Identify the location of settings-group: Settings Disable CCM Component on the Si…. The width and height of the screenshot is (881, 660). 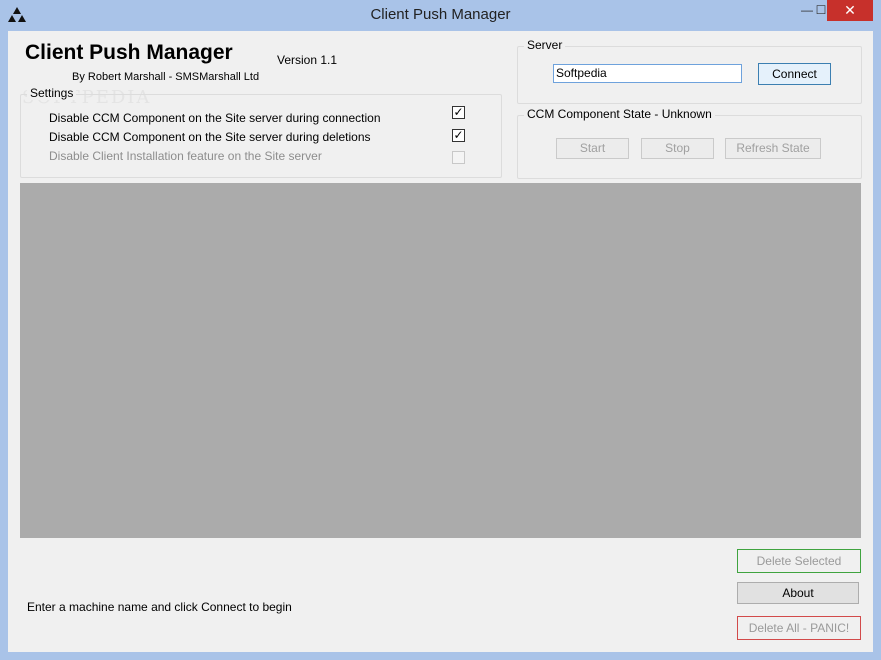
(261, 132).